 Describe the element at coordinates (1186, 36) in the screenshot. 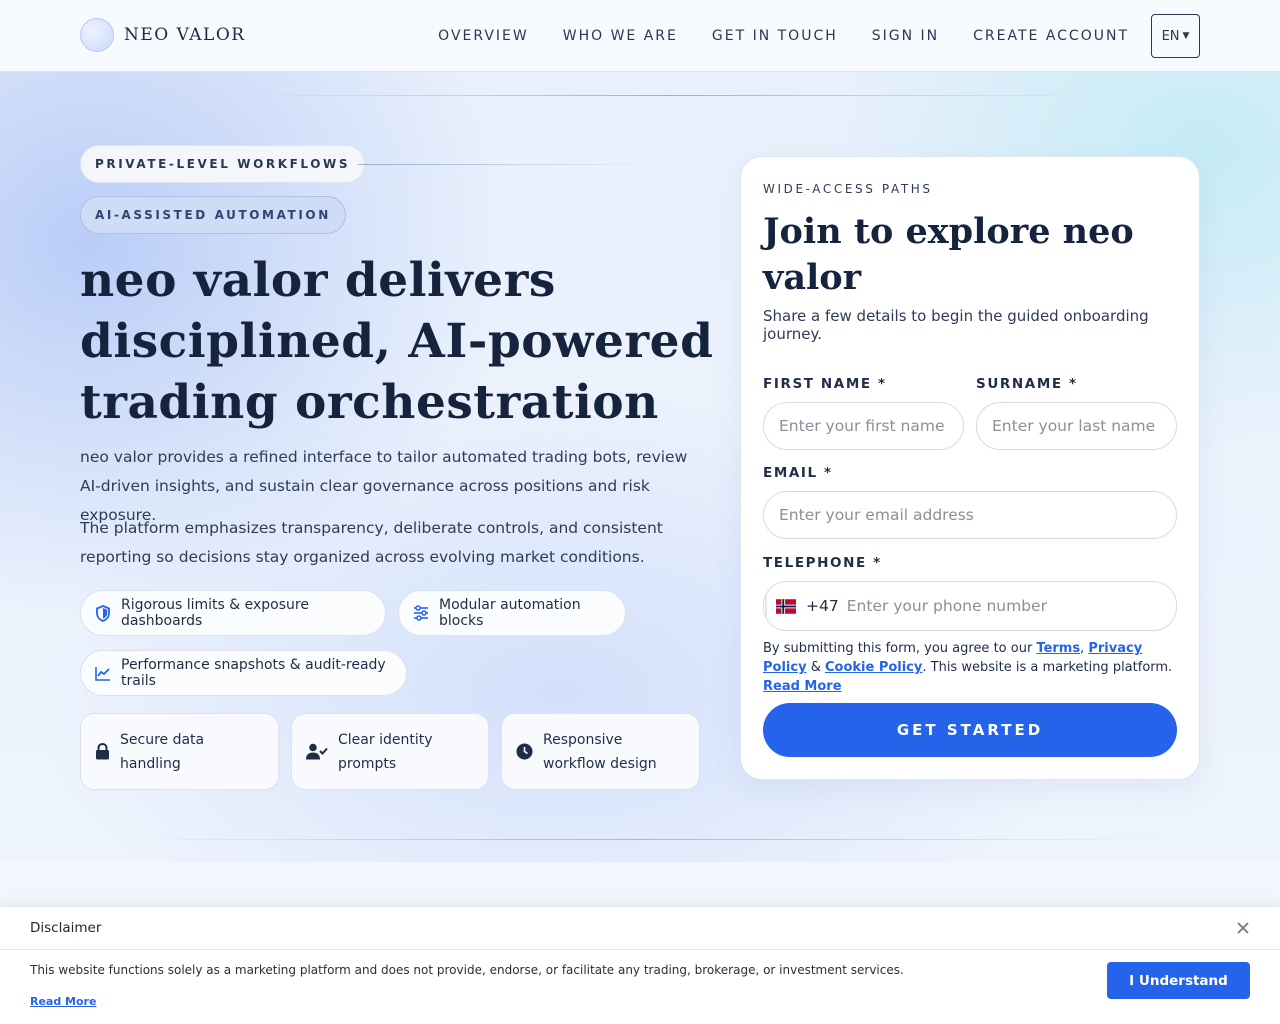

I see `caret-down-icon: ▼` at that location.